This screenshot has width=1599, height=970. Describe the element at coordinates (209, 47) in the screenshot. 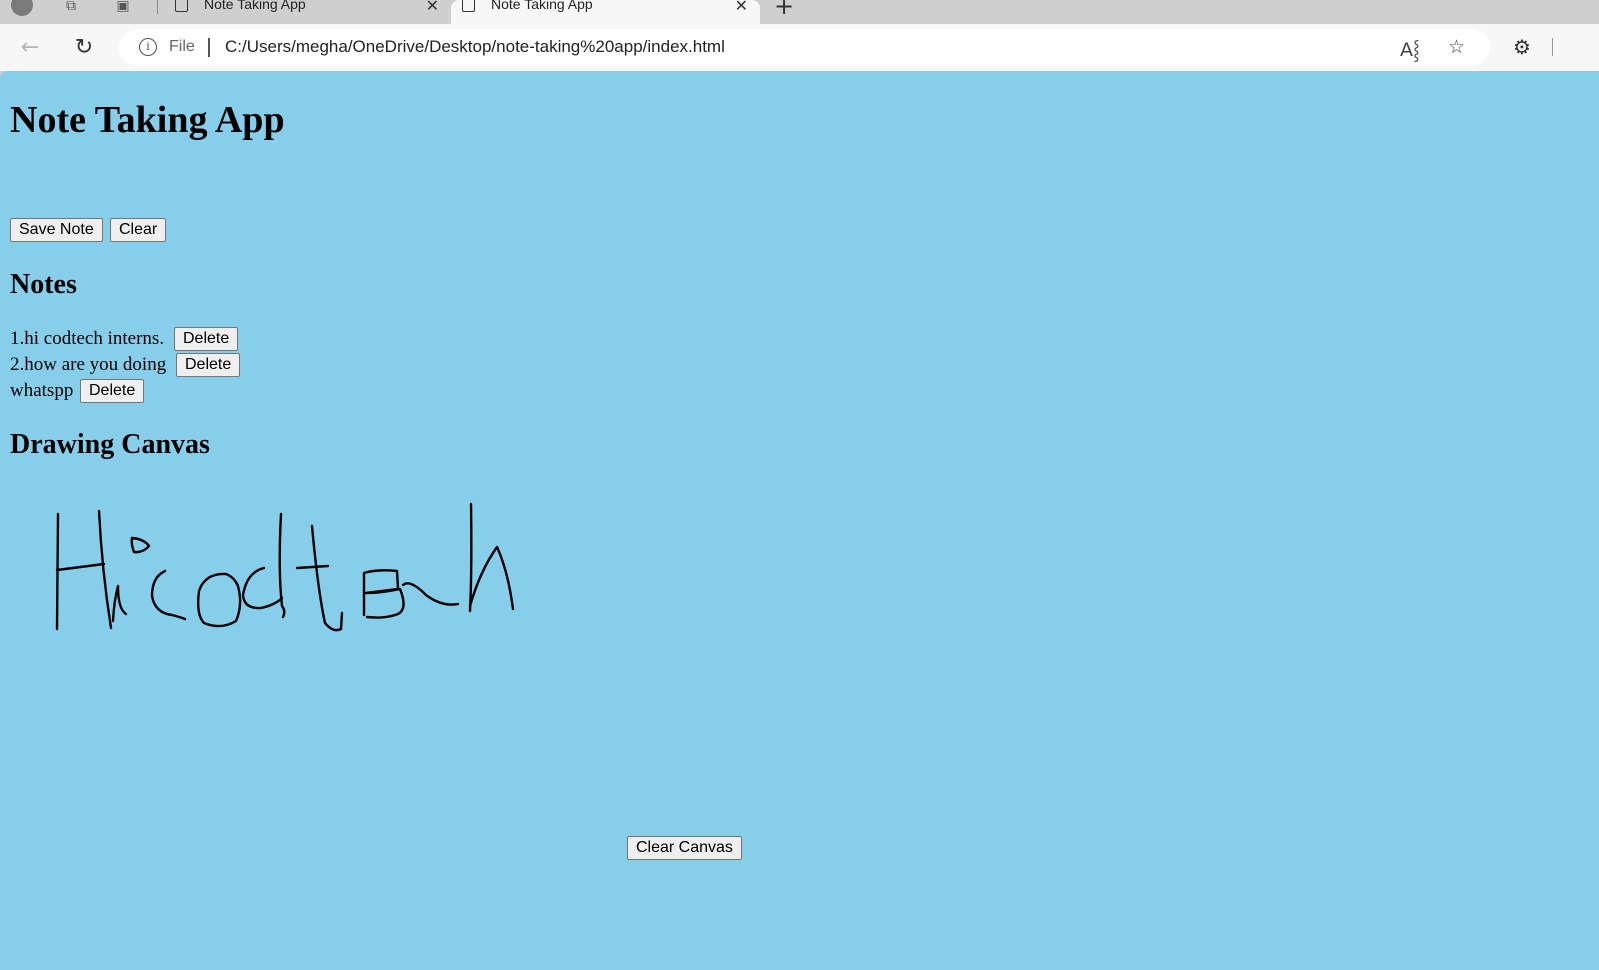

I see `address-separator` at that location.